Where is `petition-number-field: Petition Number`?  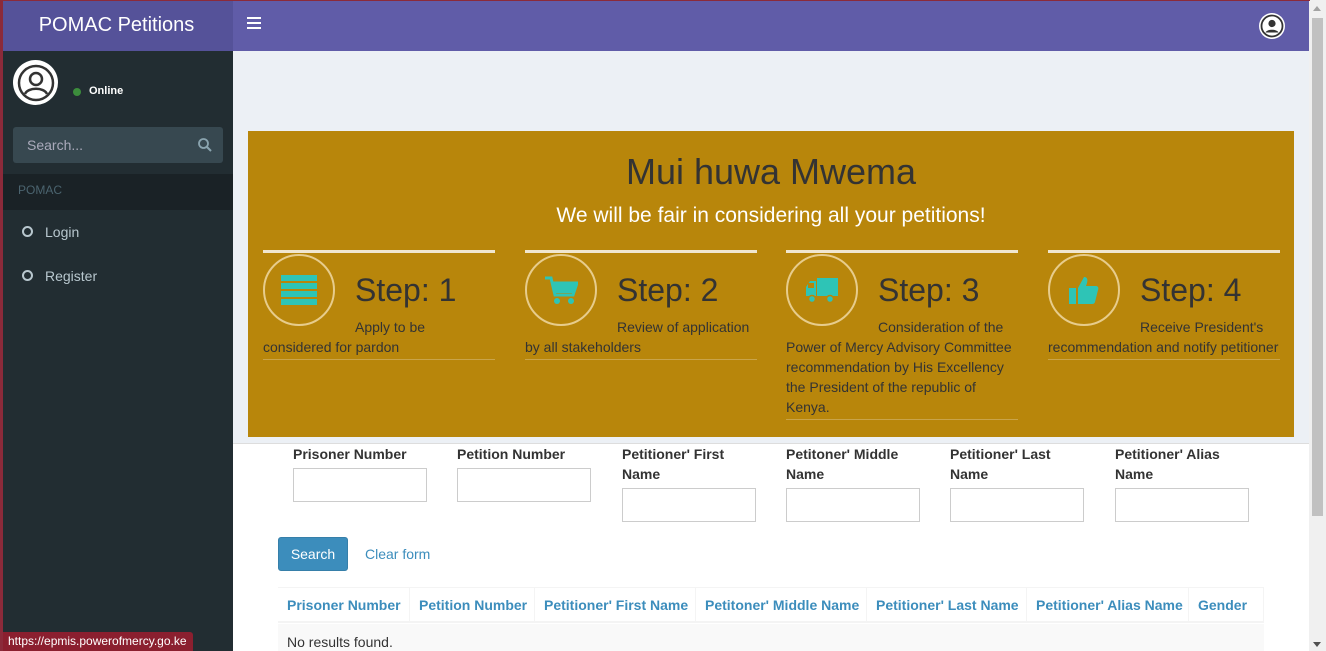
petition-number-field: Petition Number is located at coordinates (527, 473).